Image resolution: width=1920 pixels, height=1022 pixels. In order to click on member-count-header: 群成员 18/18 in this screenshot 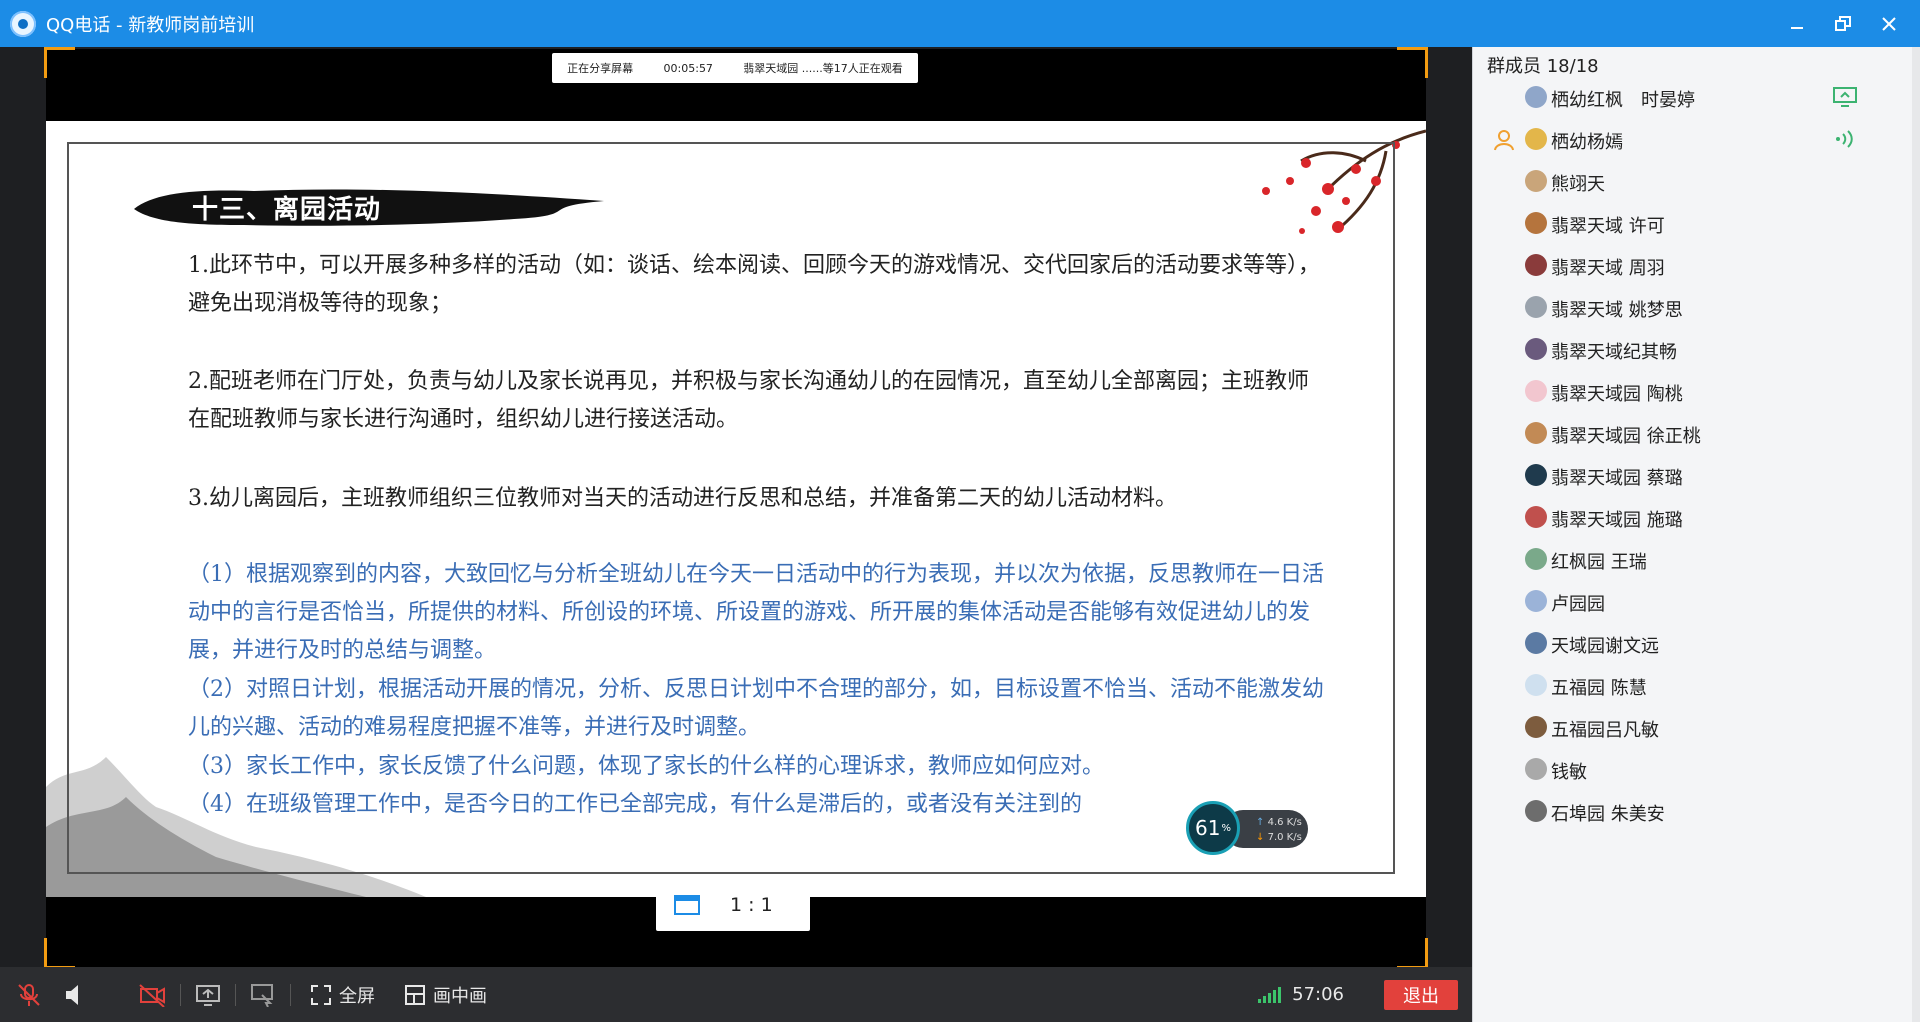, I will do `click(1543, 66)`.